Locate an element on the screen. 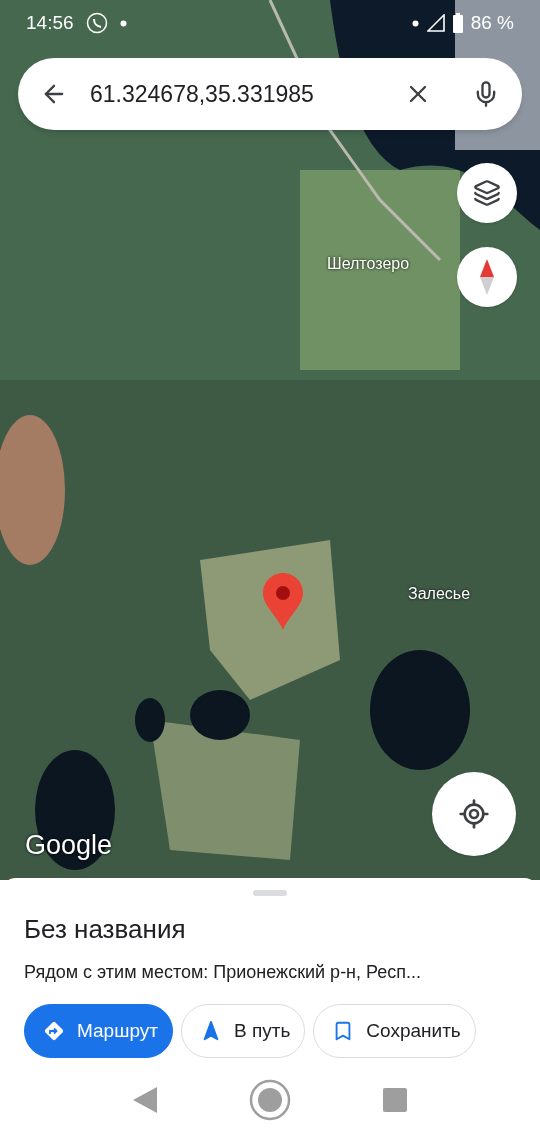  map-place-label: Шелтозеро is located at coordinates (368, 264).